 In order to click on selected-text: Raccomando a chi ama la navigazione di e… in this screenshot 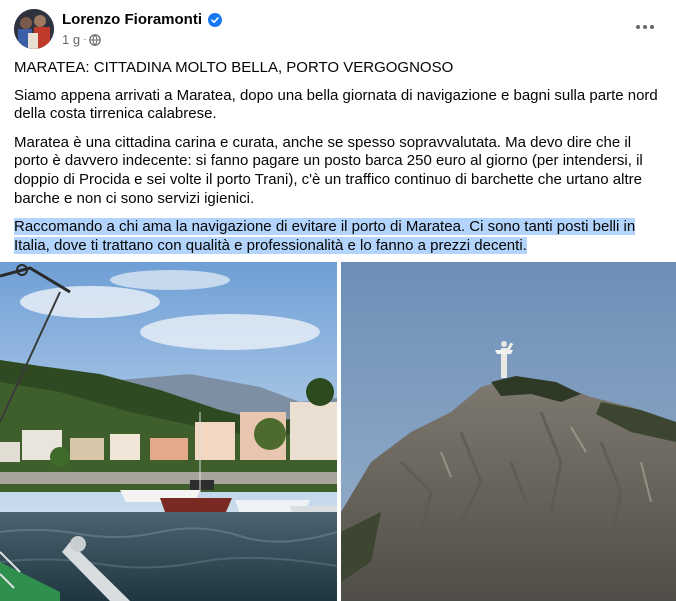, I will do `click(325, 236)`.